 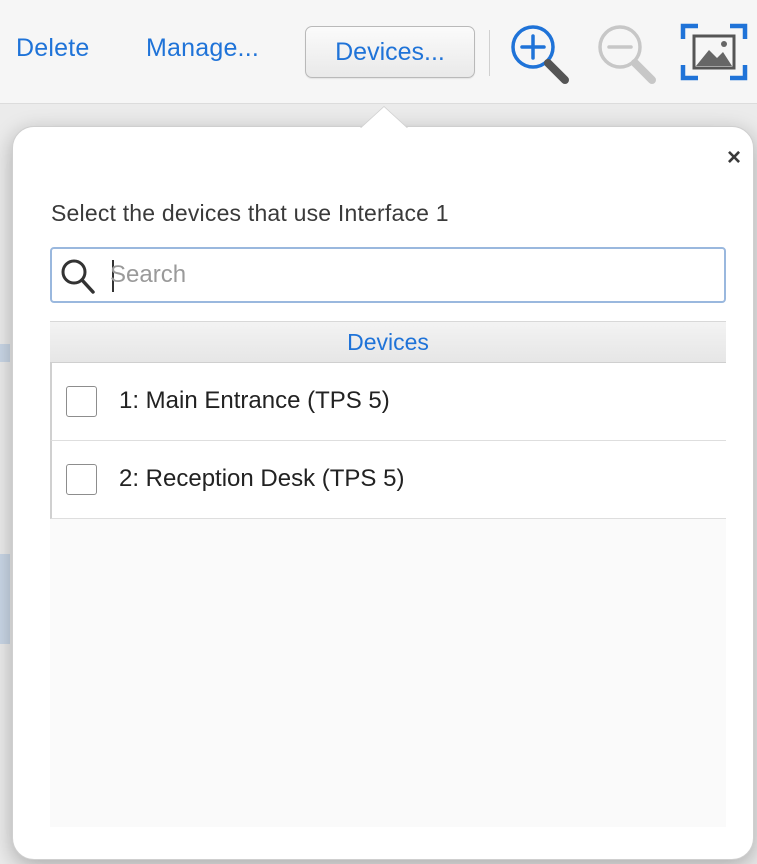 What do you see at coordinates (254, 400) in the screenshot?
I see `device-label: 1: Main Entrance (TPS 5)` at bounding box center [254, 400].